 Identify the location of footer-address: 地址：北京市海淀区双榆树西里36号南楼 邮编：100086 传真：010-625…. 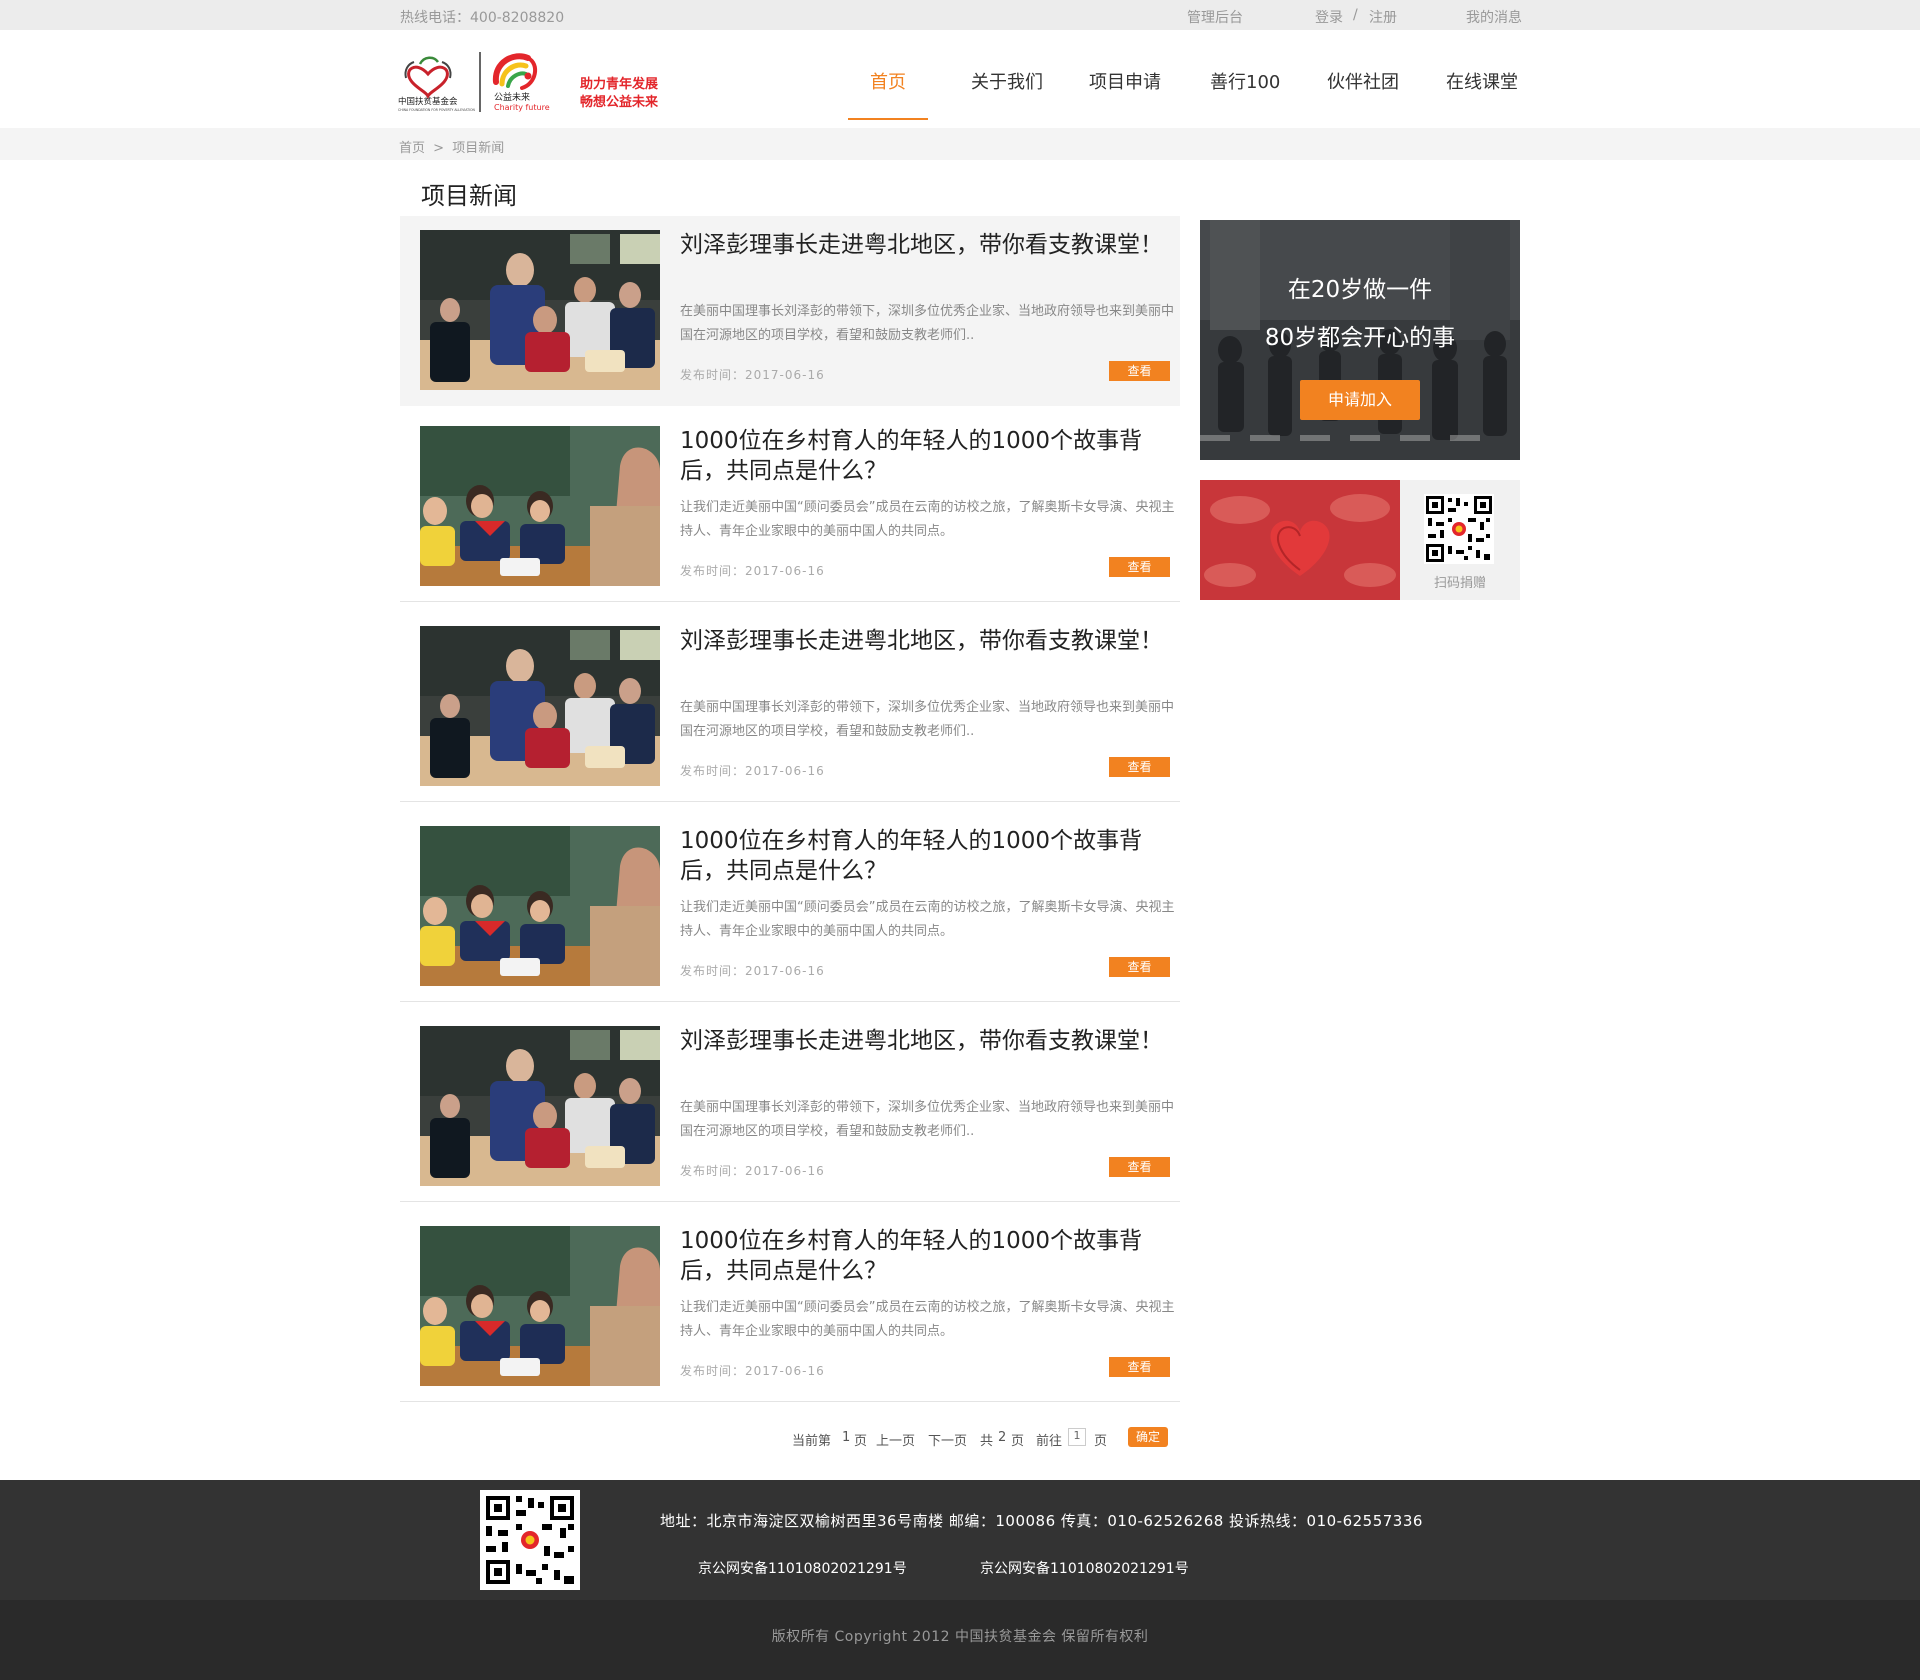
(1041, 1521).